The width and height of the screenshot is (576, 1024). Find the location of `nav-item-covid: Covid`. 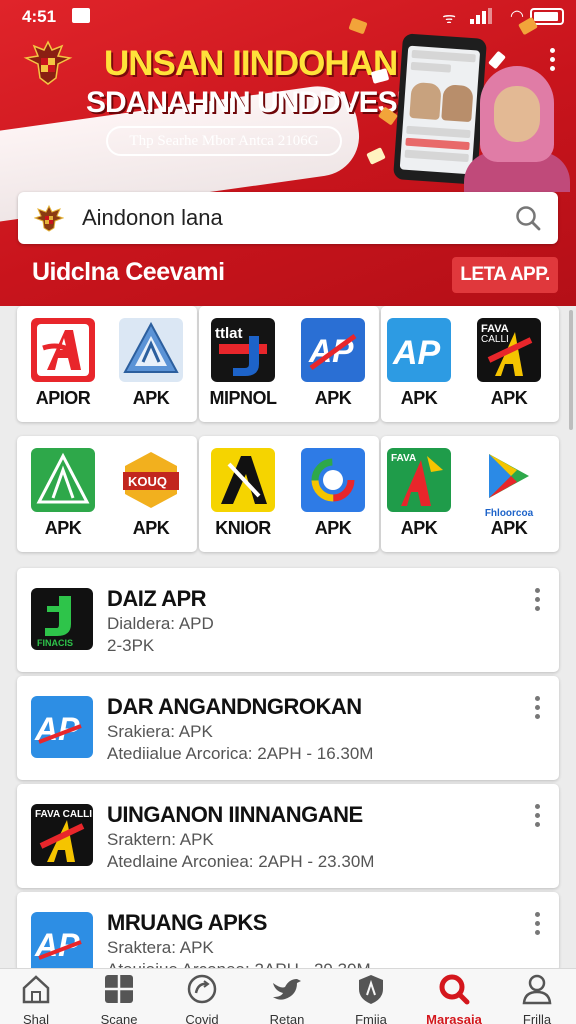

nav-item-covid: Covid is located at coordinates (202, 998).